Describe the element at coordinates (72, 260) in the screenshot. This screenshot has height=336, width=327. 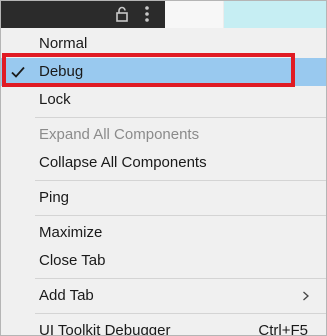
I see `menu-item-label: Close Tab` at that location.